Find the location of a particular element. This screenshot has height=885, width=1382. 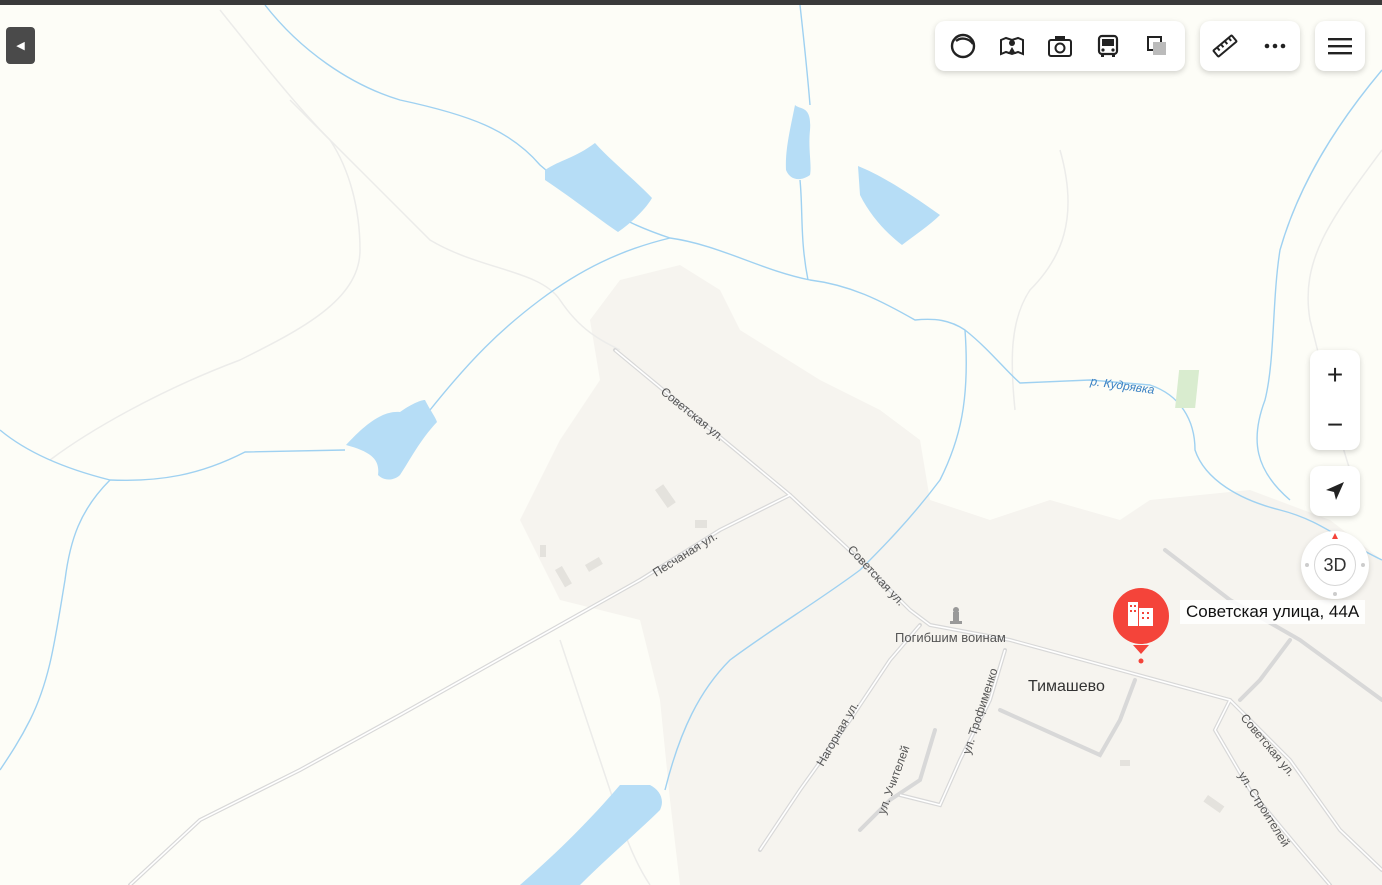

my-location-button is located at coordinates (1335, 491).